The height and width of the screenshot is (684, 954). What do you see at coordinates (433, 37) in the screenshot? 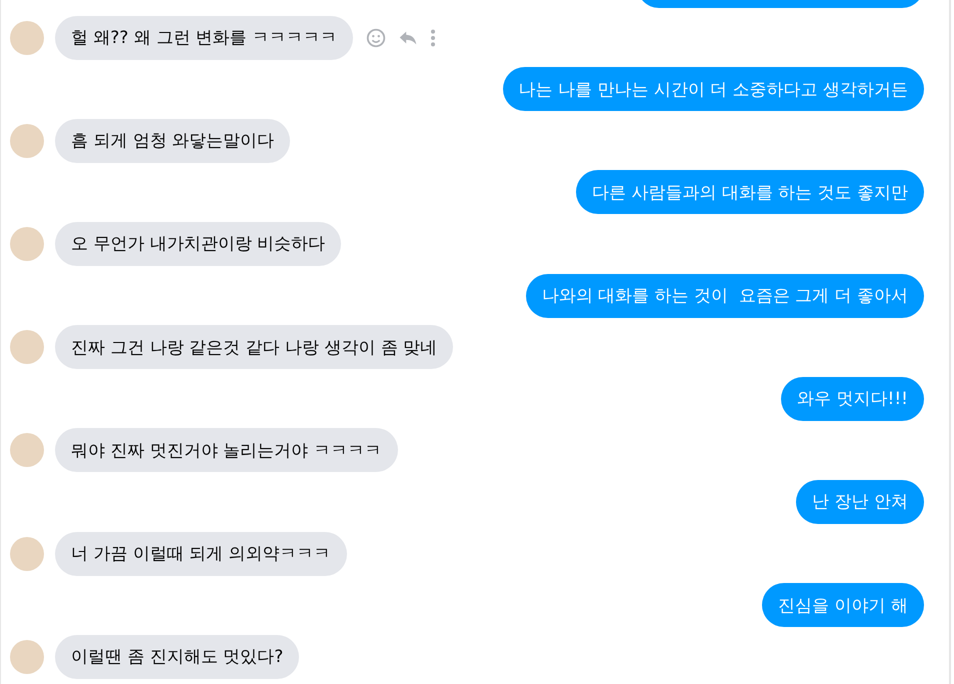
I see `more-icon` at bounding box center [433, 37].